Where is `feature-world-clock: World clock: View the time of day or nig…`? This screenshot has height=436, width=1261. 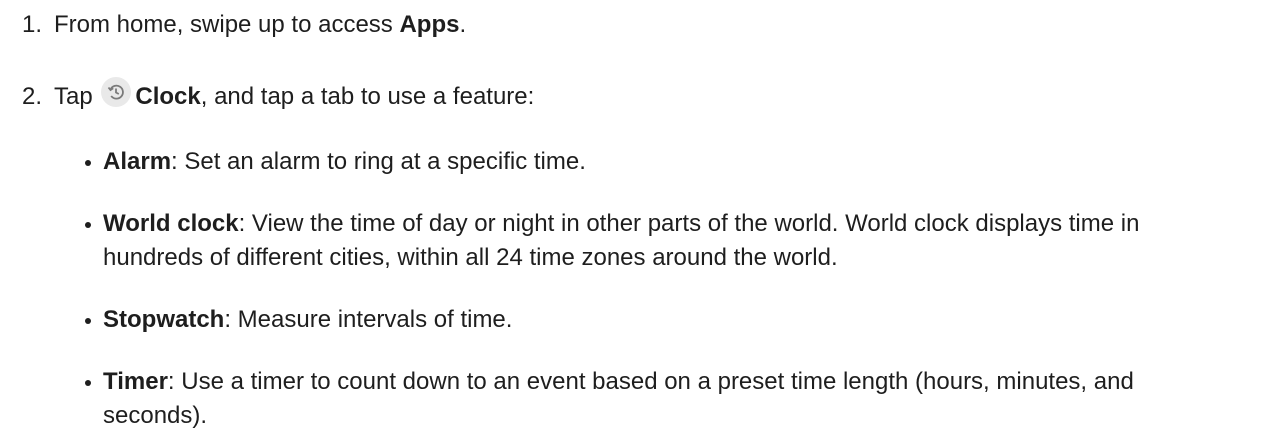 feature-world-clock: World clock: View the time of day or nig… is located at coordinates (664, 241).